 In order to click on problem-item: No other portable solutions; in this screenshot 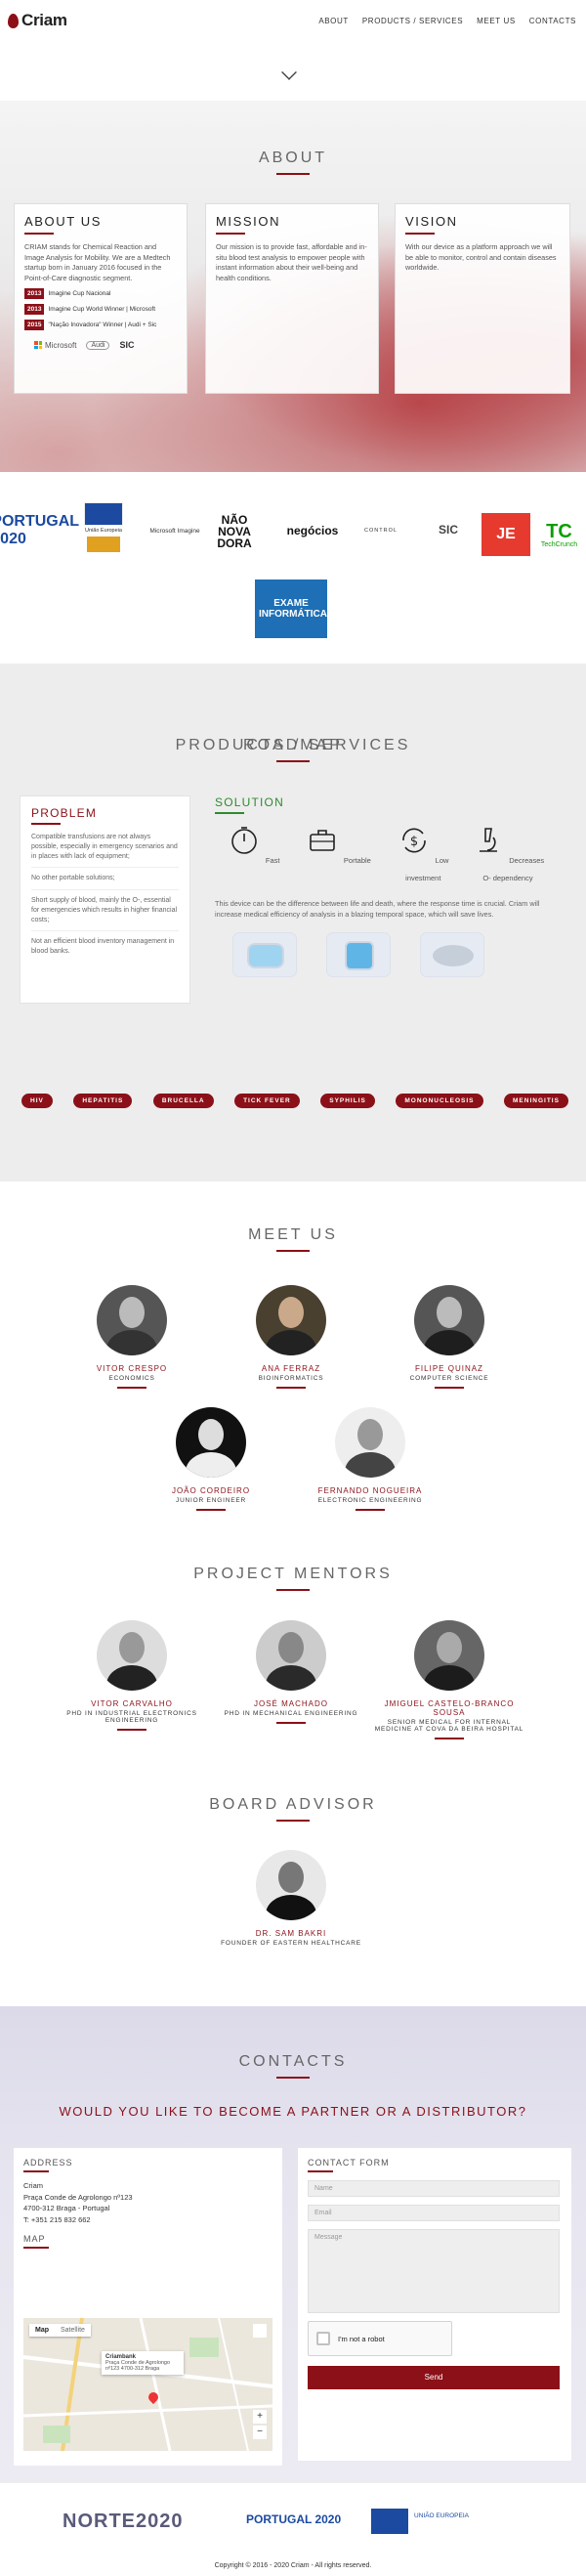, I will do `click(105, 882)`.